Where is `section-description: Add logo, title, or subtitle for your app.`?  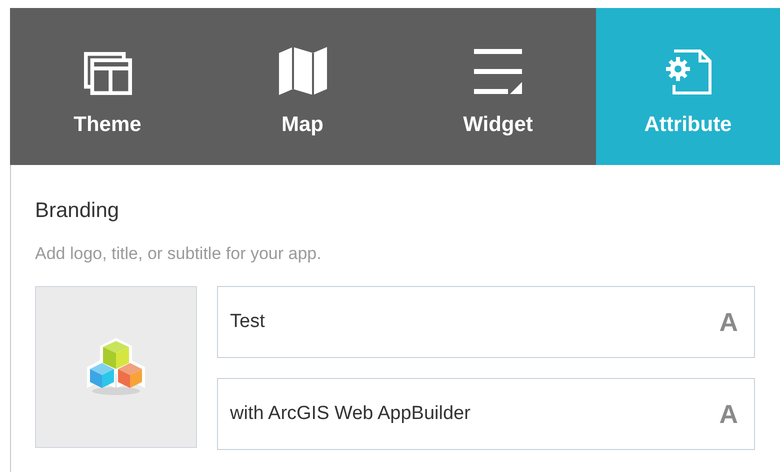 section-description: Add logo, title, or subtitle for your app. is located at coordinates (178, 254).